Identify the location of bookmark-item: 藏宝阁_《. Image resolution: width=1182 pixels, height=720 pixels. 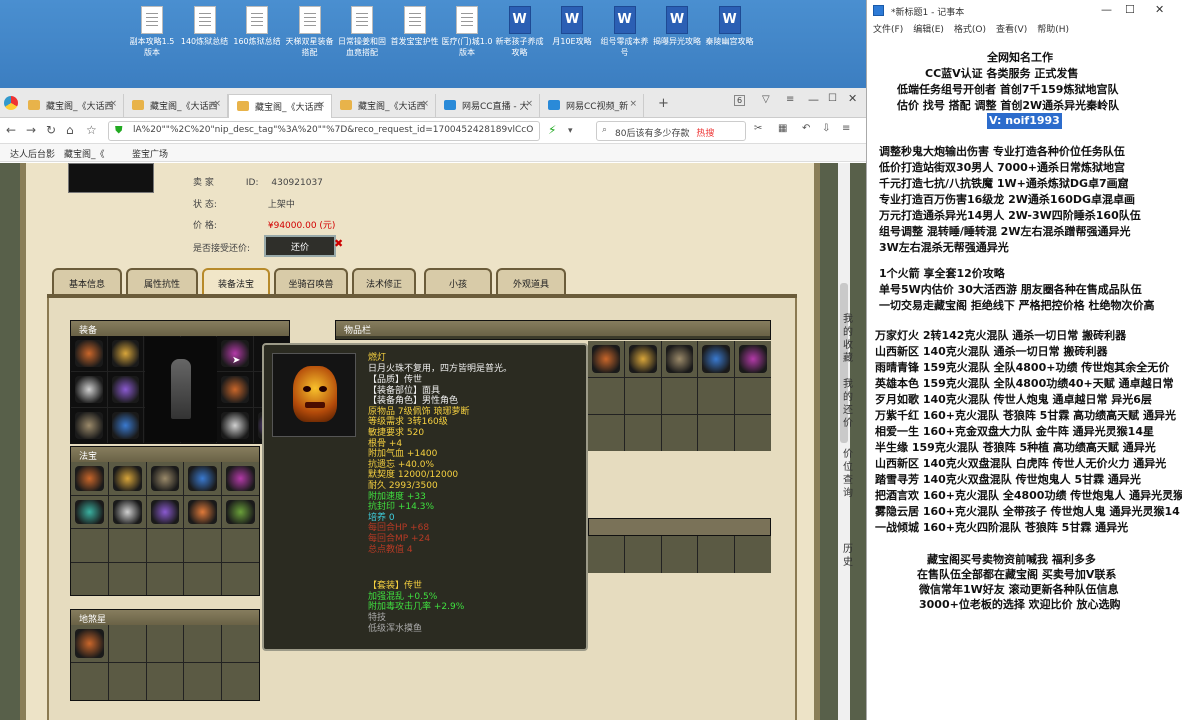
(84, 153).